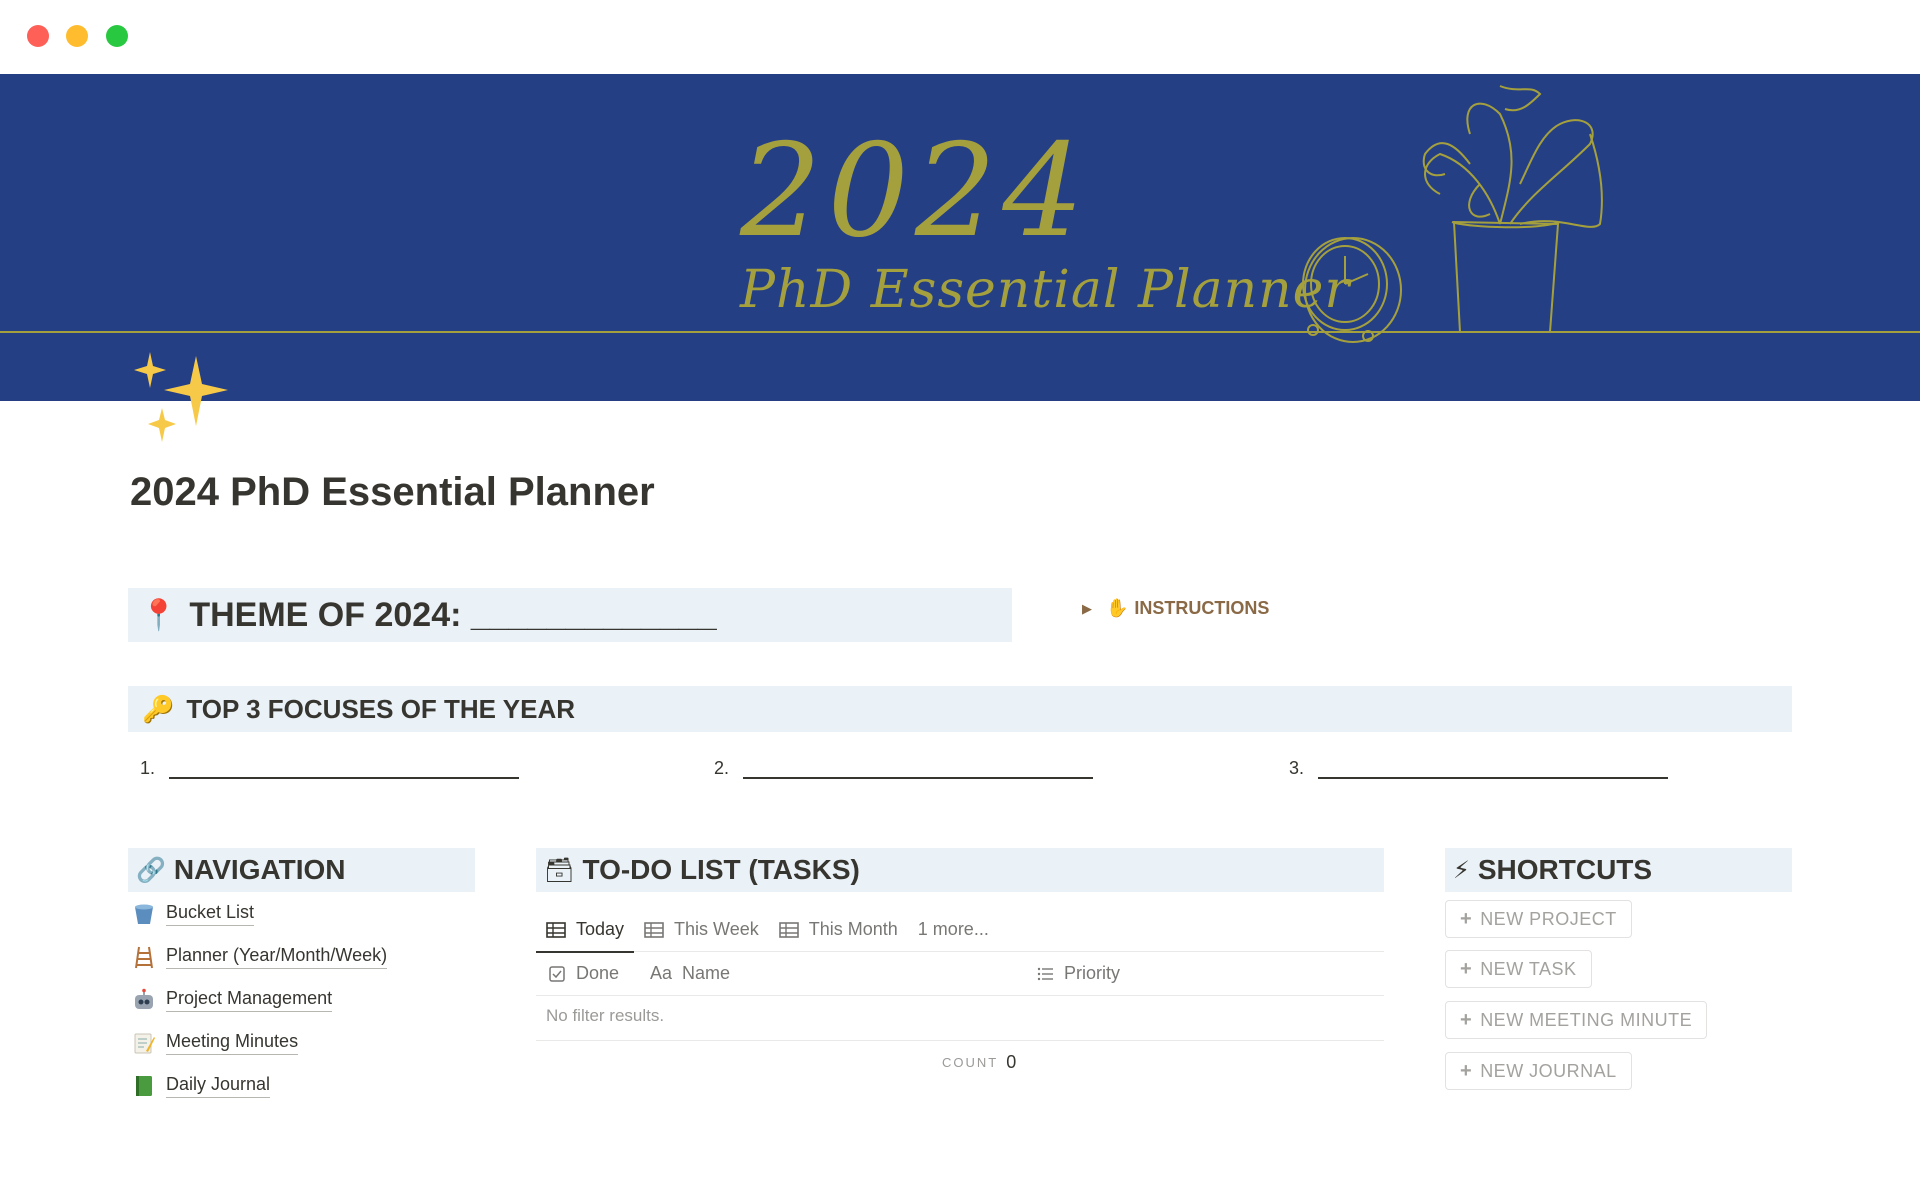  What do you see at coordinates (1548, 918) in the screenshot?
I see `button-label: NEW PROJECT` at bounding box center [1548, 918].